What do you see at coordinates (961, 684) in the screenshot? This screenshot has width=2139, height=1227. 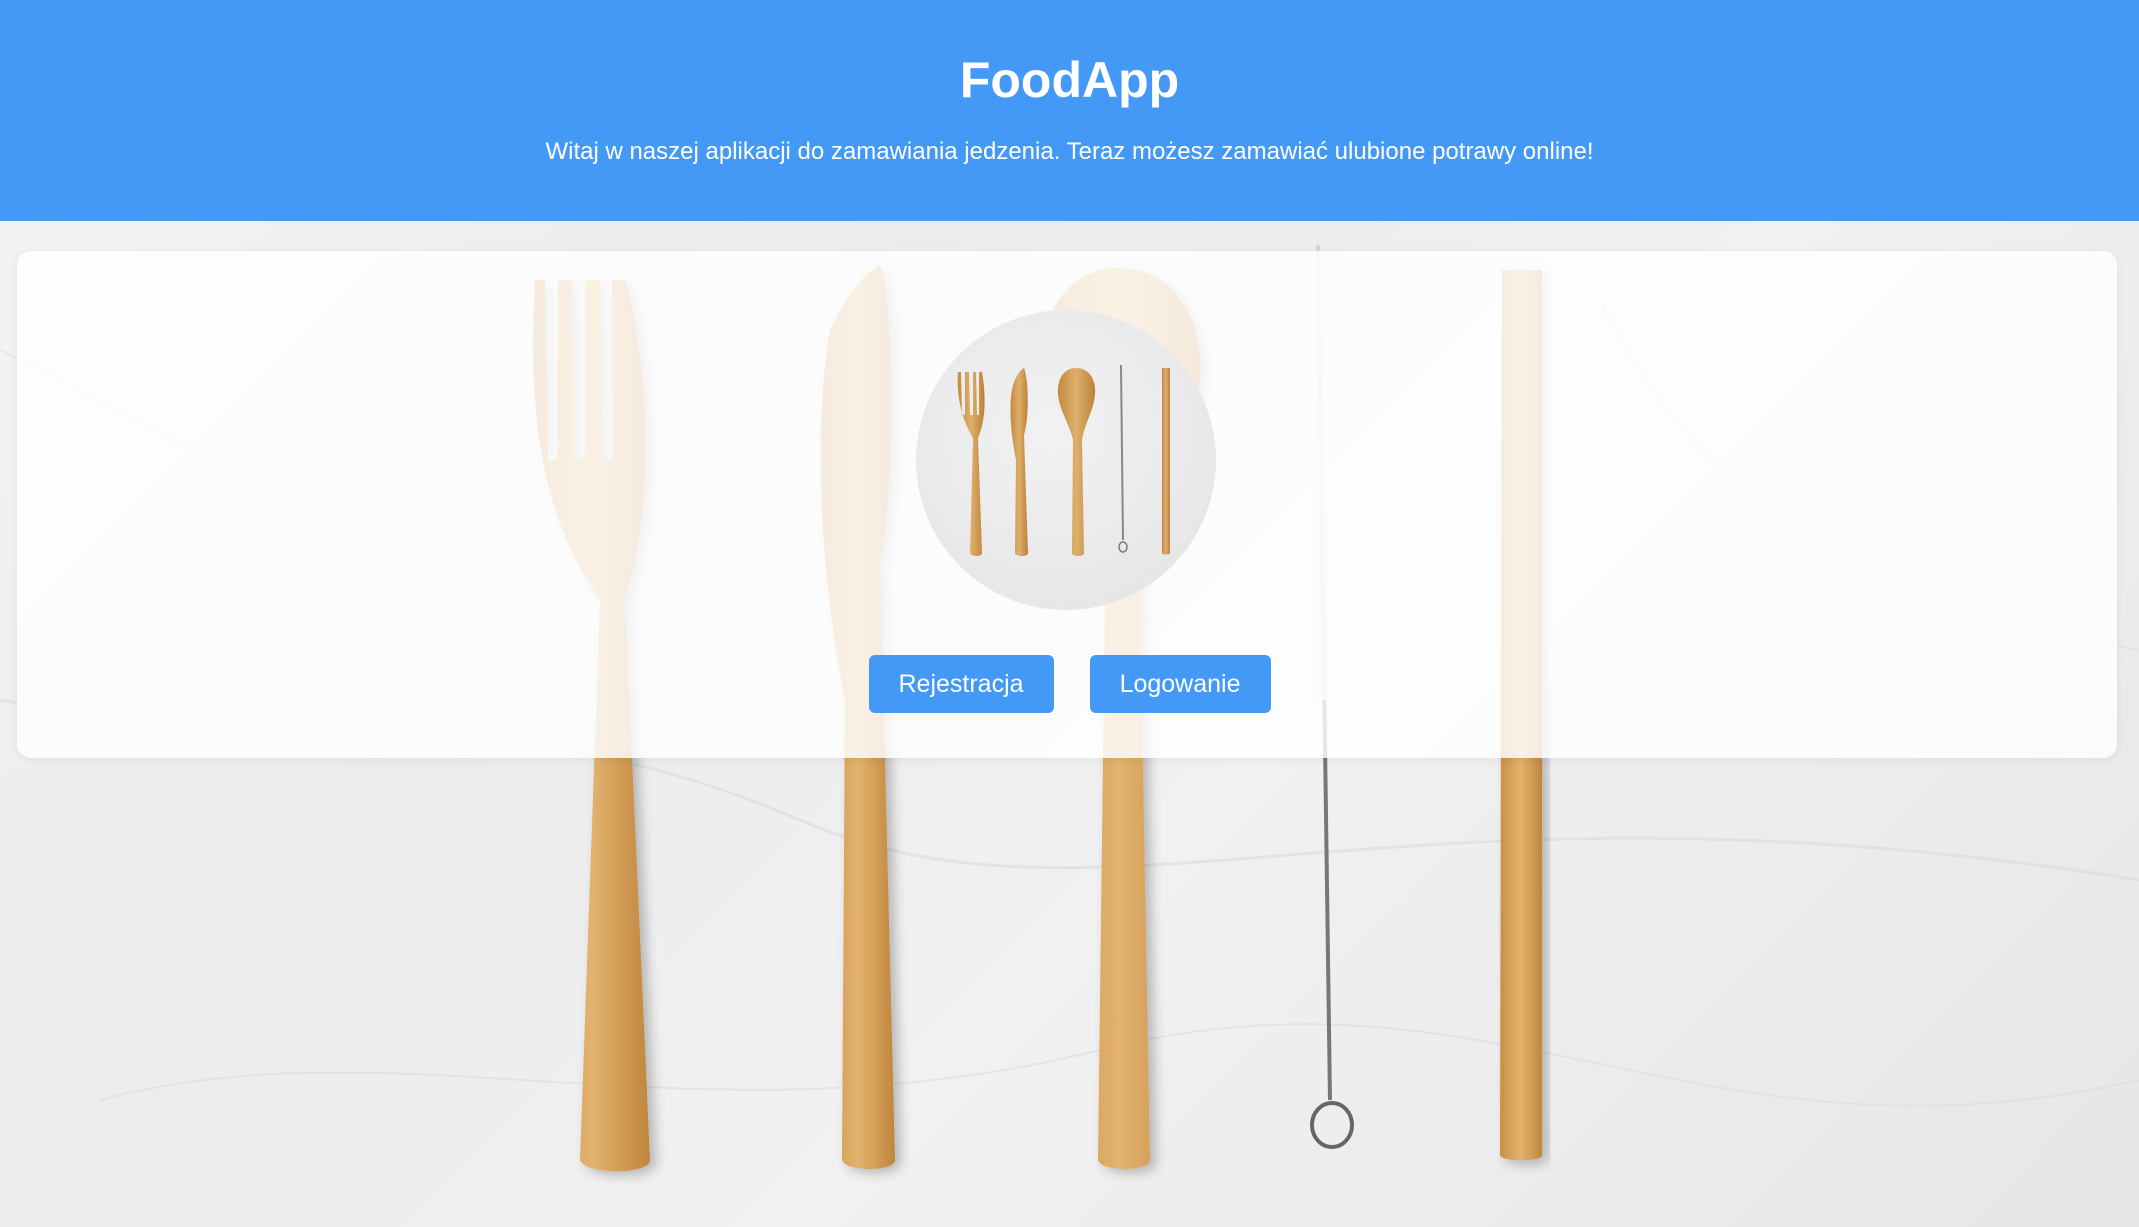 I see `register-button: Rejestracja` at bounding box center [961, 684].